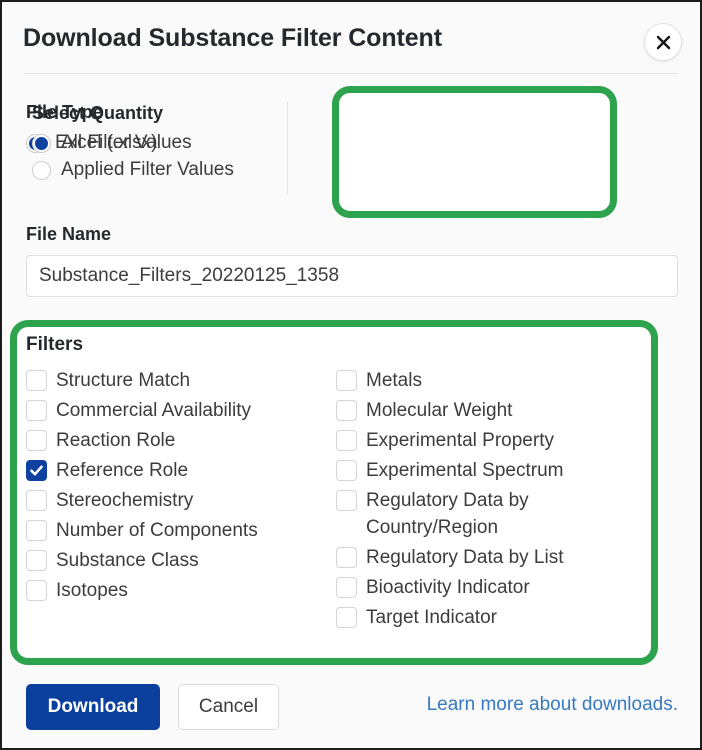 This screenshot has height=750, width=702. I want to click on file-name-section: File Name, so click(352, 260).